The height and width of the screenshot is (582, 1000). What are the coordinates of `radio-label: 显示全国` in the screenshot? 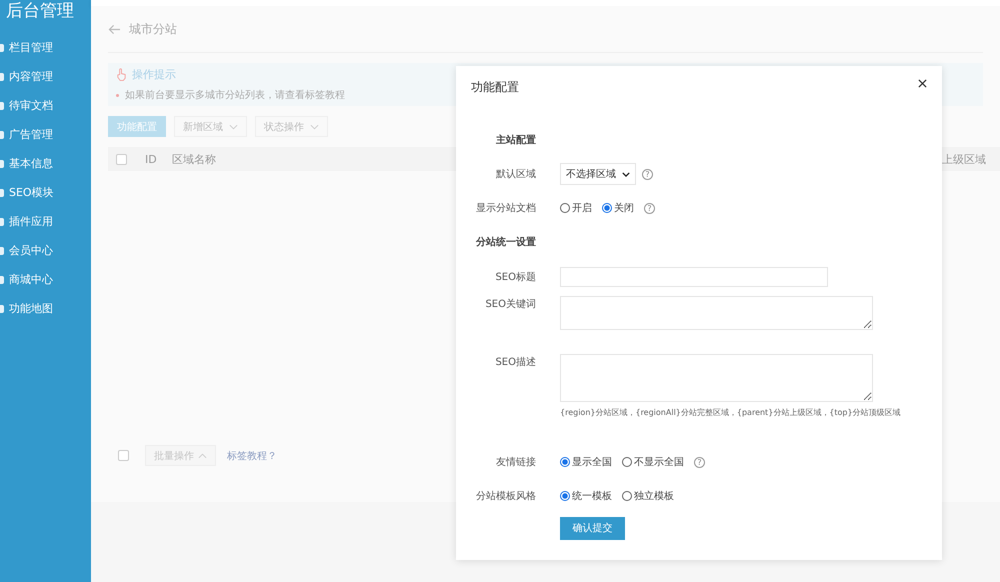 It's located at (592, 462).